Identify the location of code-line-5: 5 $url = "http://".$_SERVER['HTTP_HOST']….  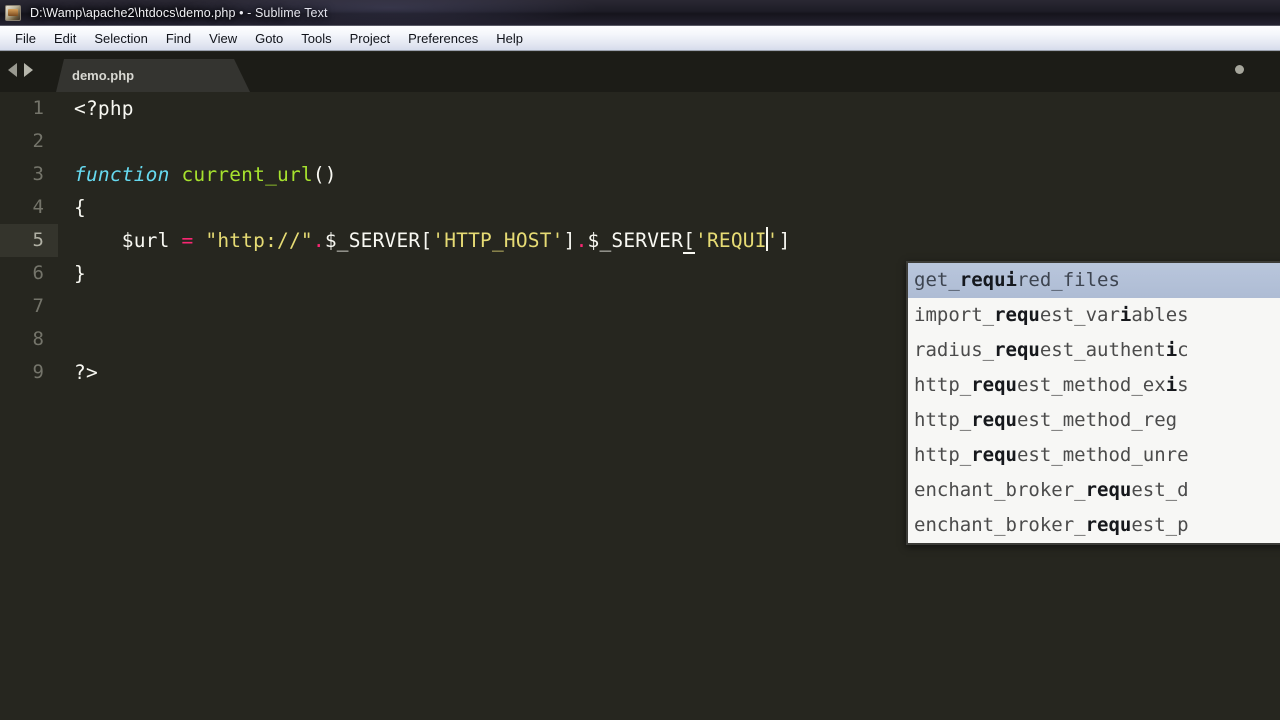
(640, 240).